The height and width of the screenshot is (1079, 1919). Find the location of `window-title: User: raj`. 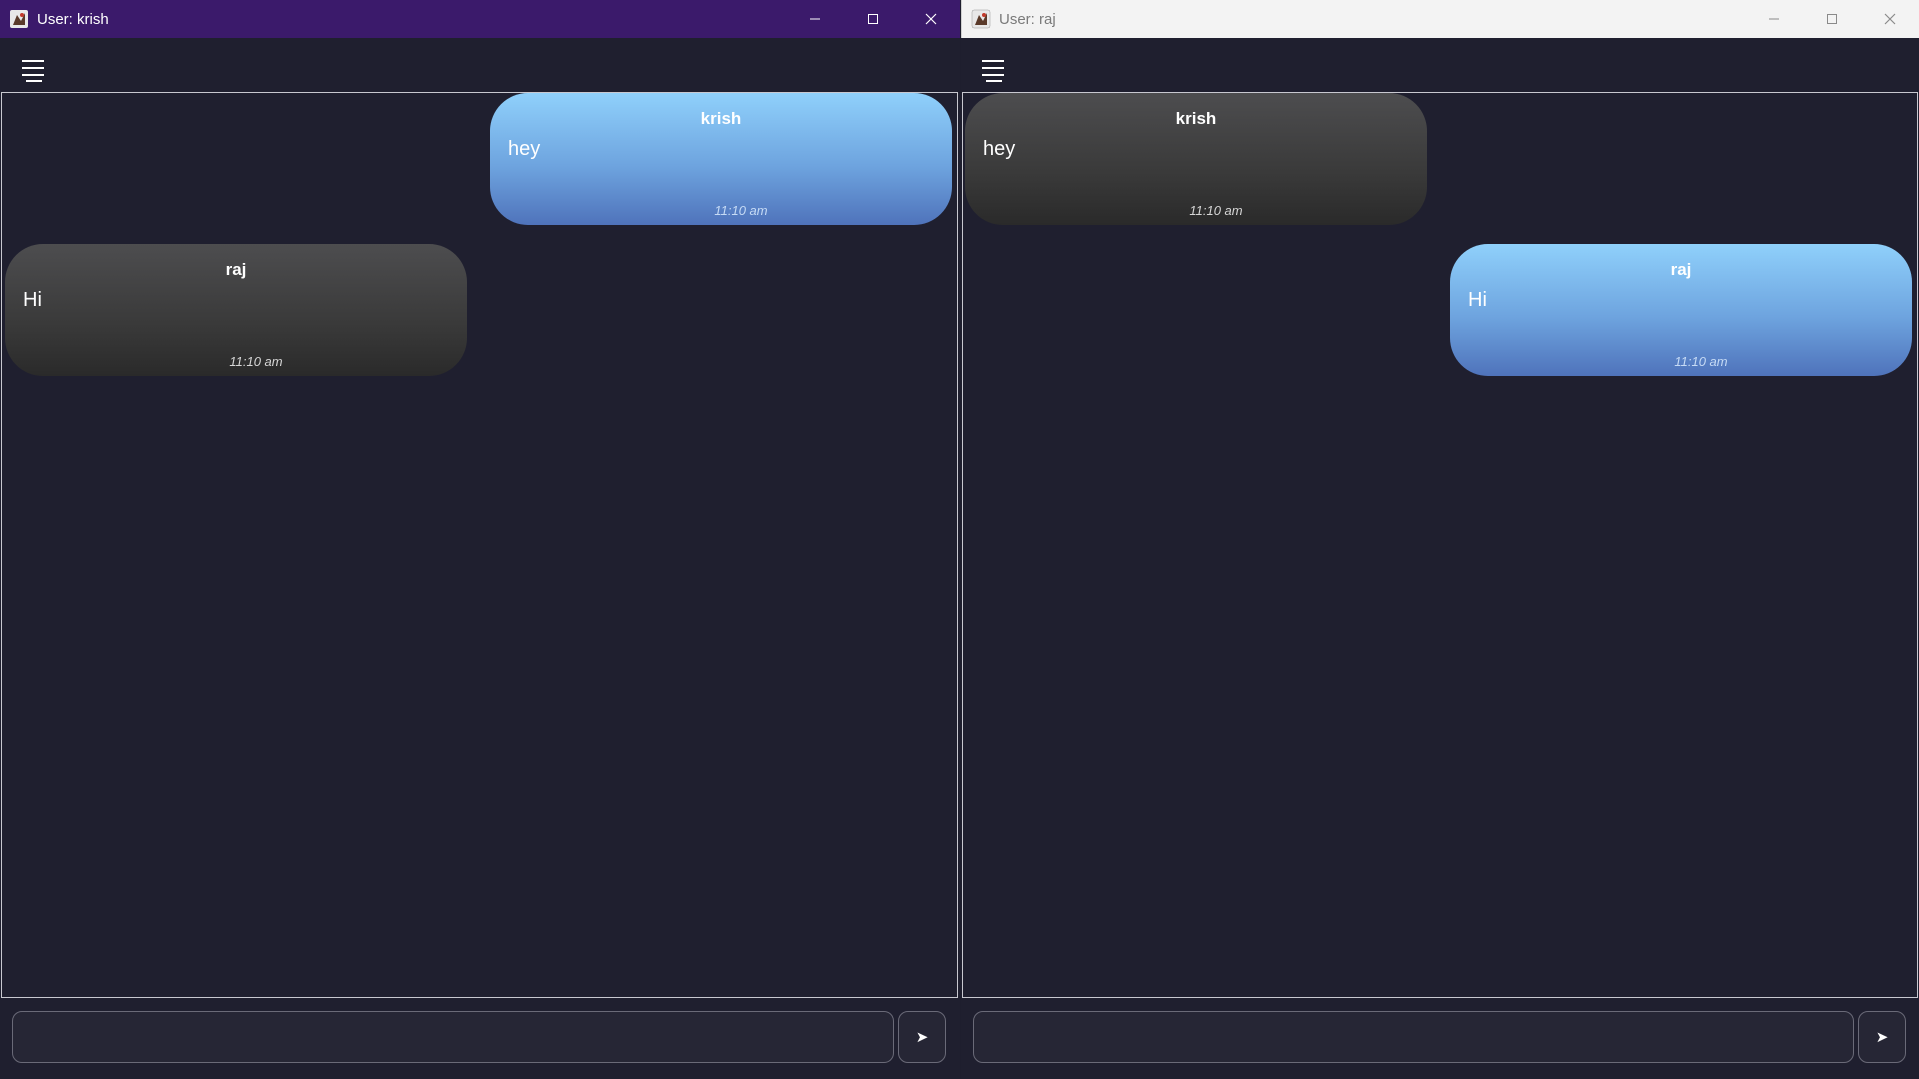

window-title: User: raj is located at coordinates (1027, 19).